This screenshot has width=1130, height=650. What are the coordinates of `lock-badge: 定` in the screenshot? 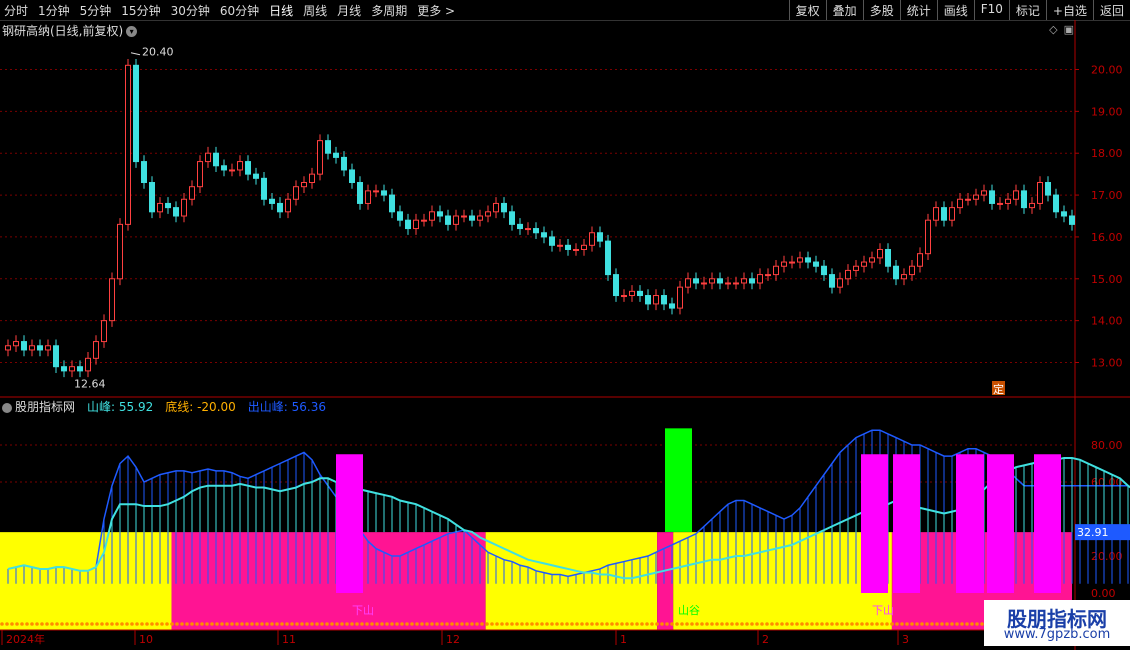 It's located at (998, 389).